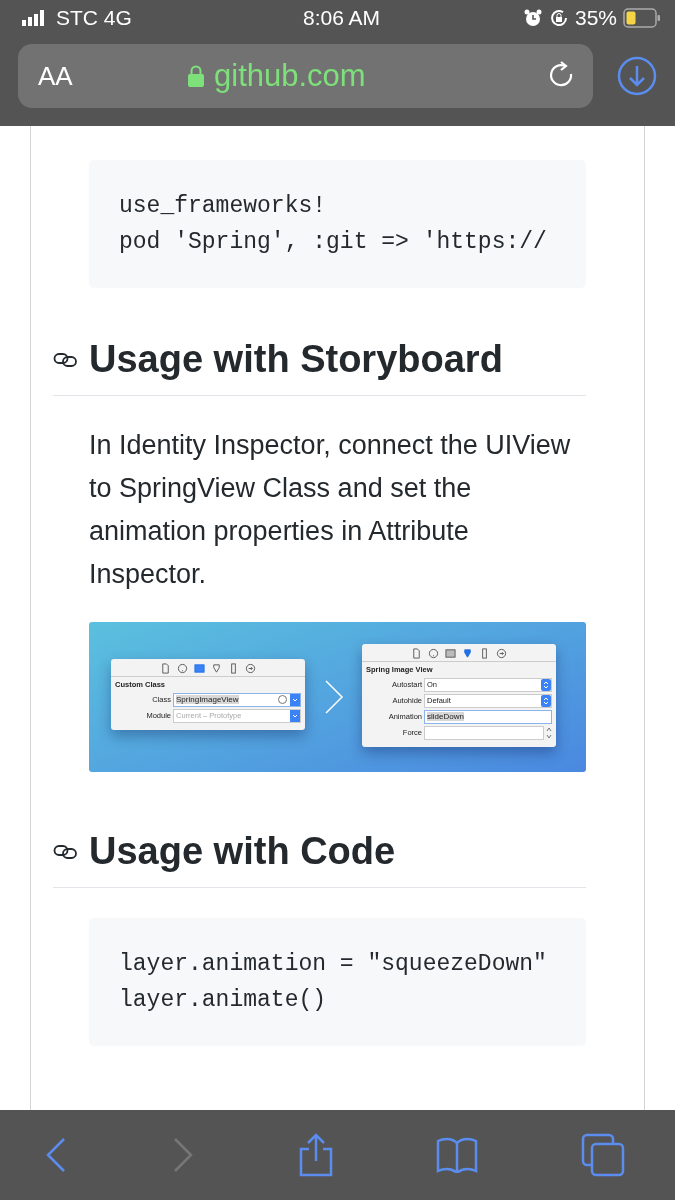 The width and height of the screenshot is (675, 1200). What do you see at coordinates (242, 851) in the screenshot?
I see `section-heading: Usage with Code` at bounding box center [242, 851].